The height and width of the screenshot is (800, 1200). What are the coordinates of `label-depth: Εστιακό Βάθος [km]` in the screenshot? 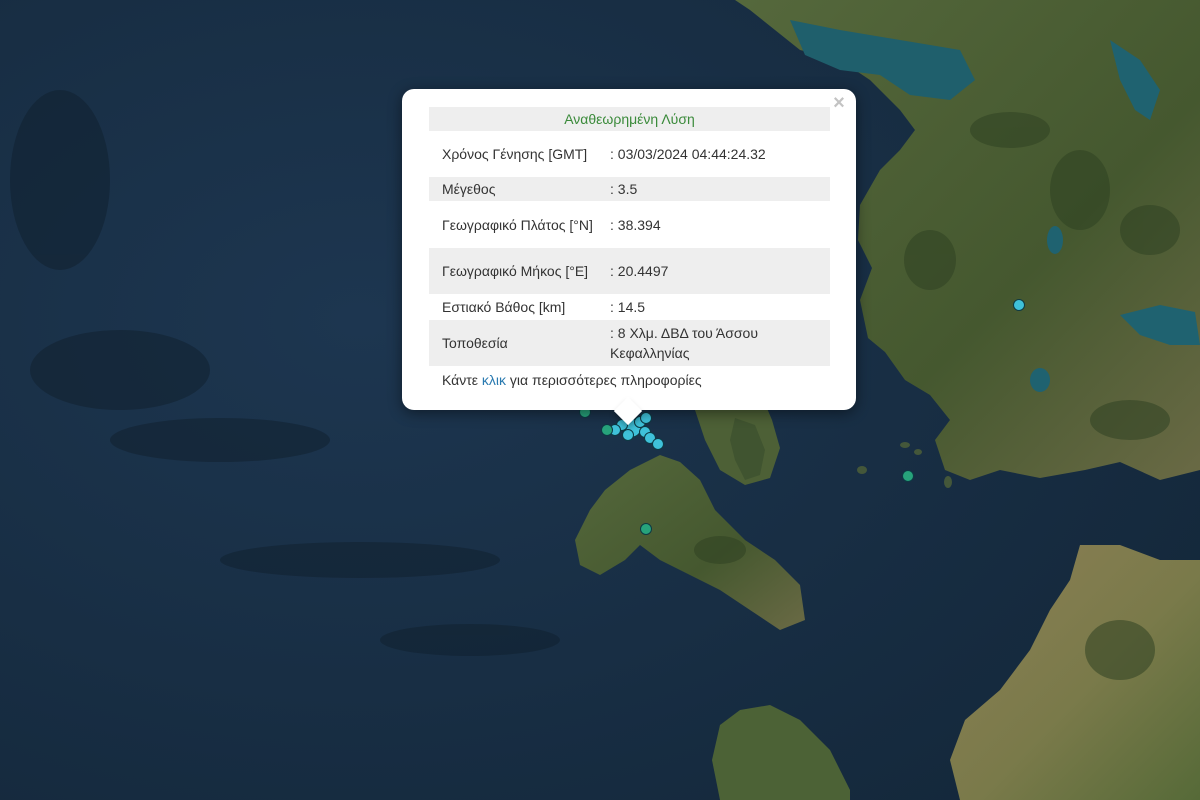 It's located at (504, 307).